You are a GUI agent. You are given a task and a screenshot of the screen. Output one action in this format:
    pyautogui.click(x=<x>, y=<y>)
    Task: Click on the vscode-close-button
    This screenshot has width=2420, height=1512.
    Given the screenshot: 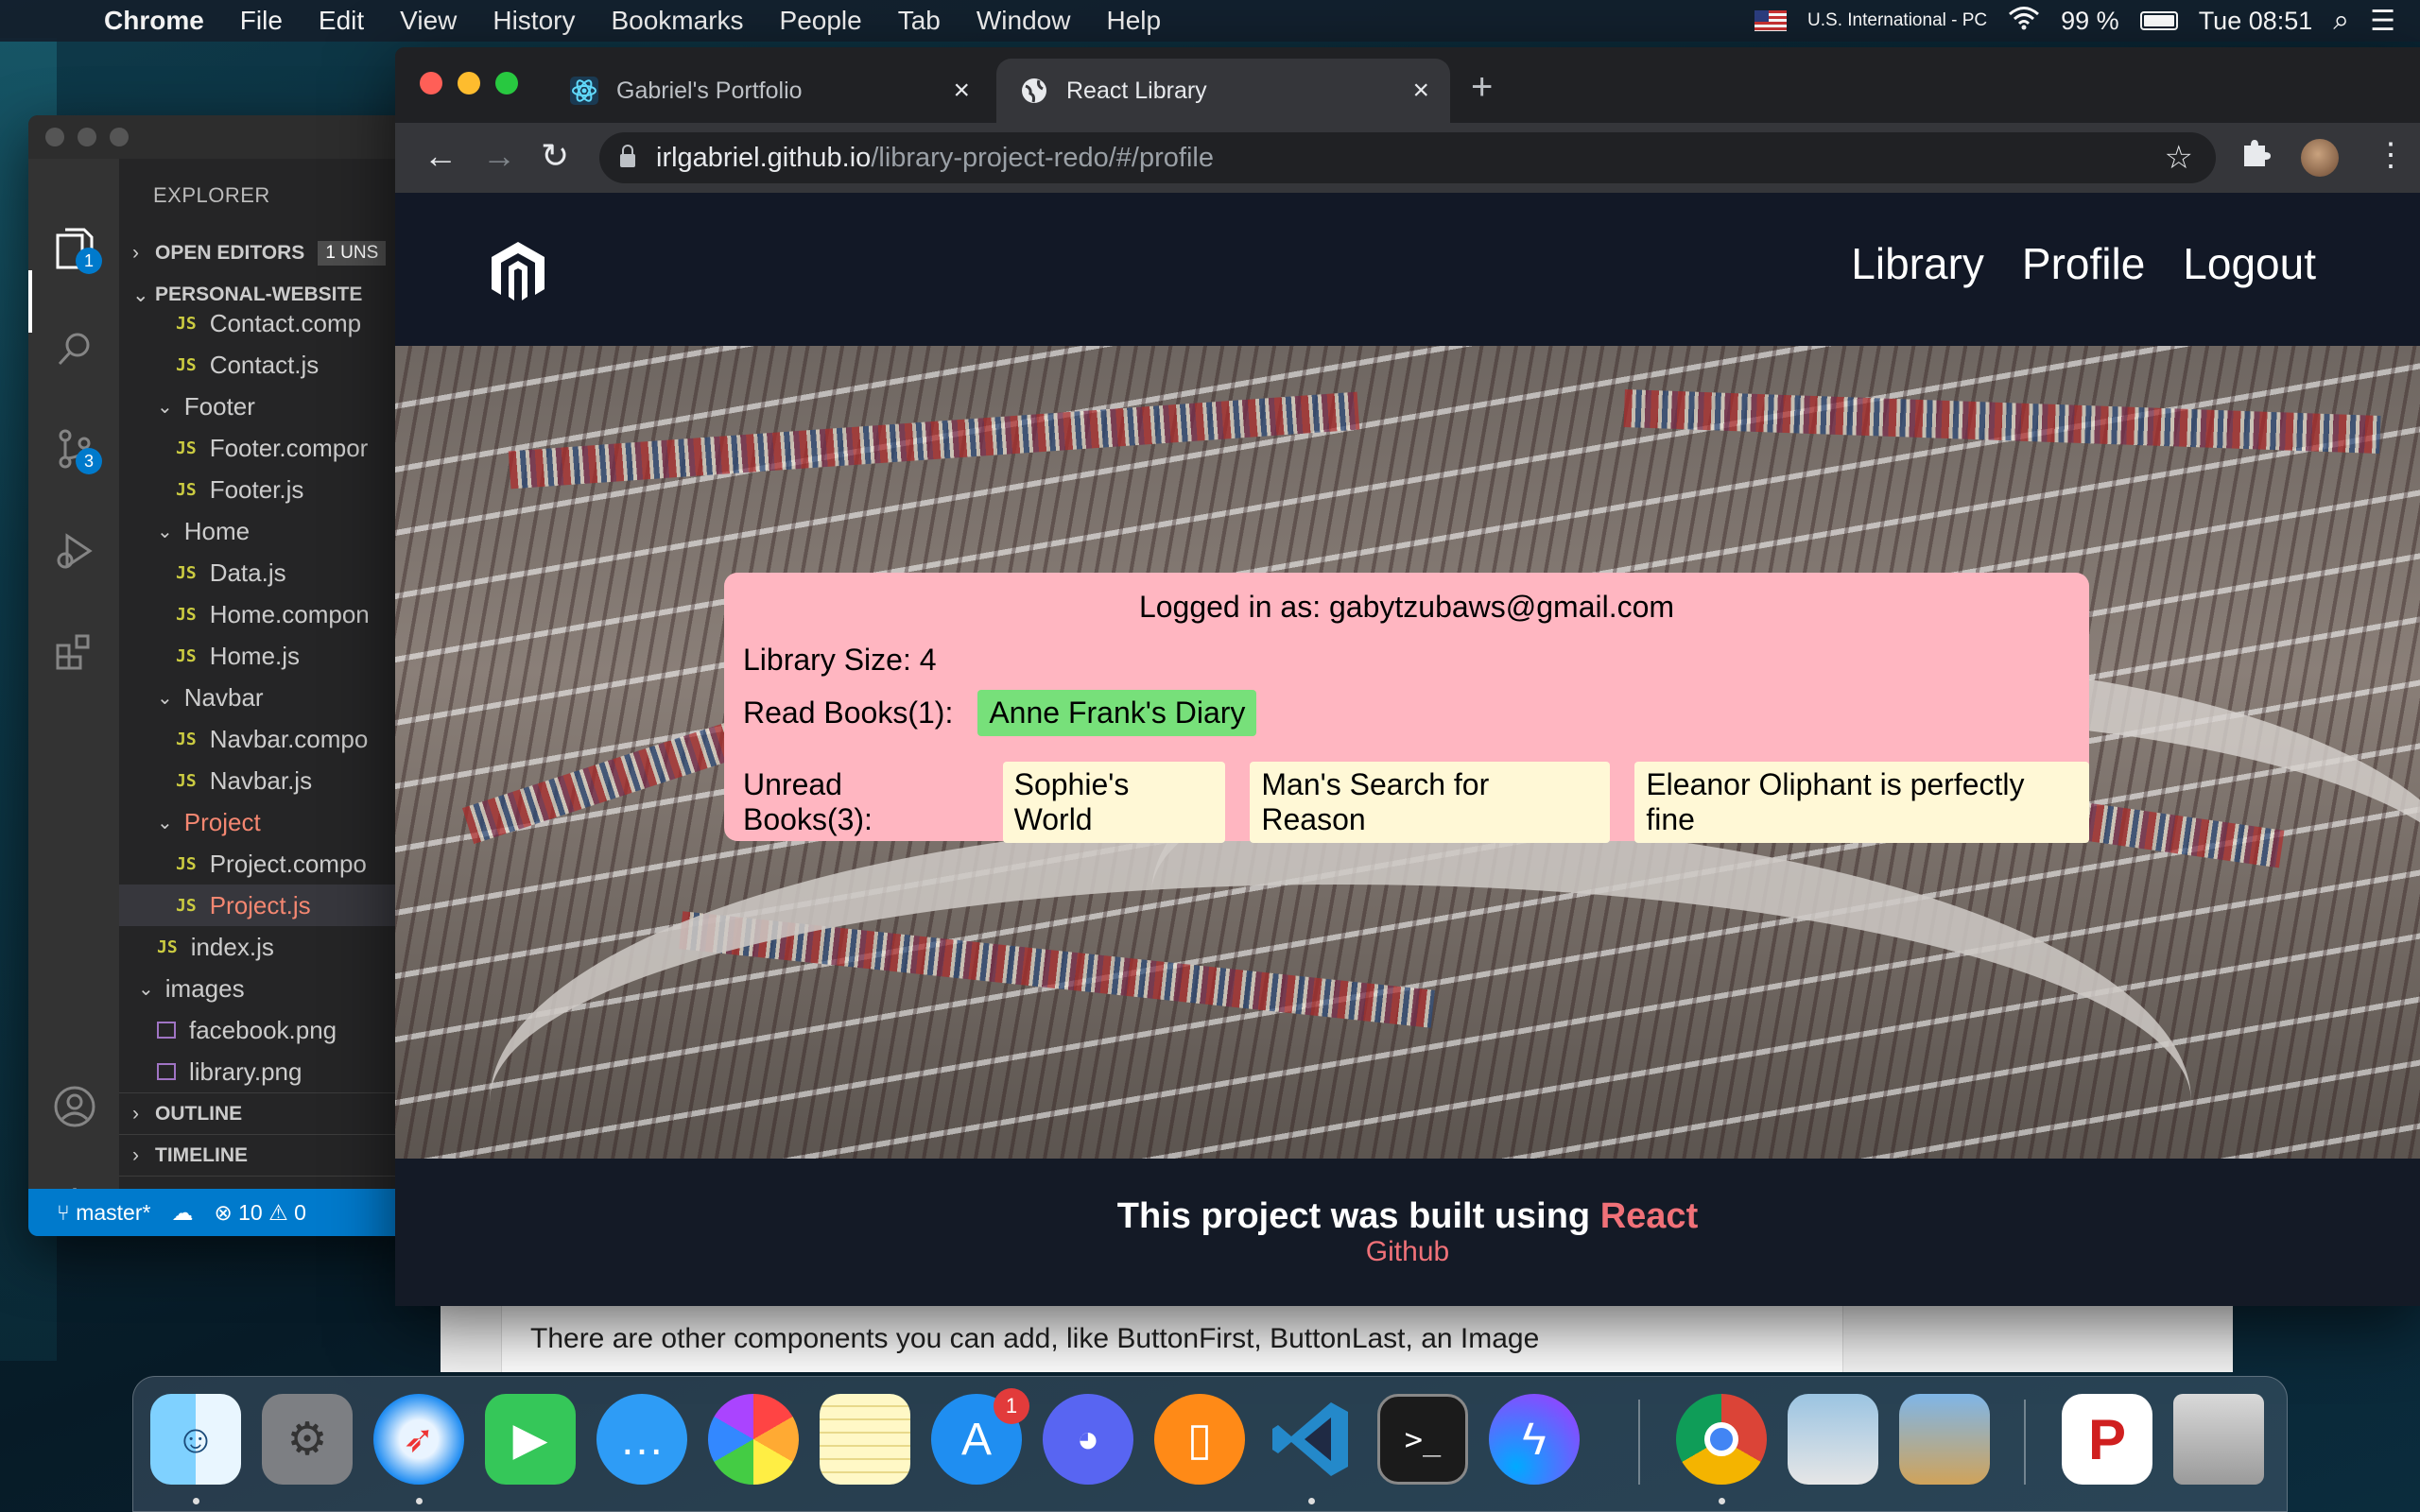 What is the action you would take?
    pyautogui.click(x=54, y=137)
    